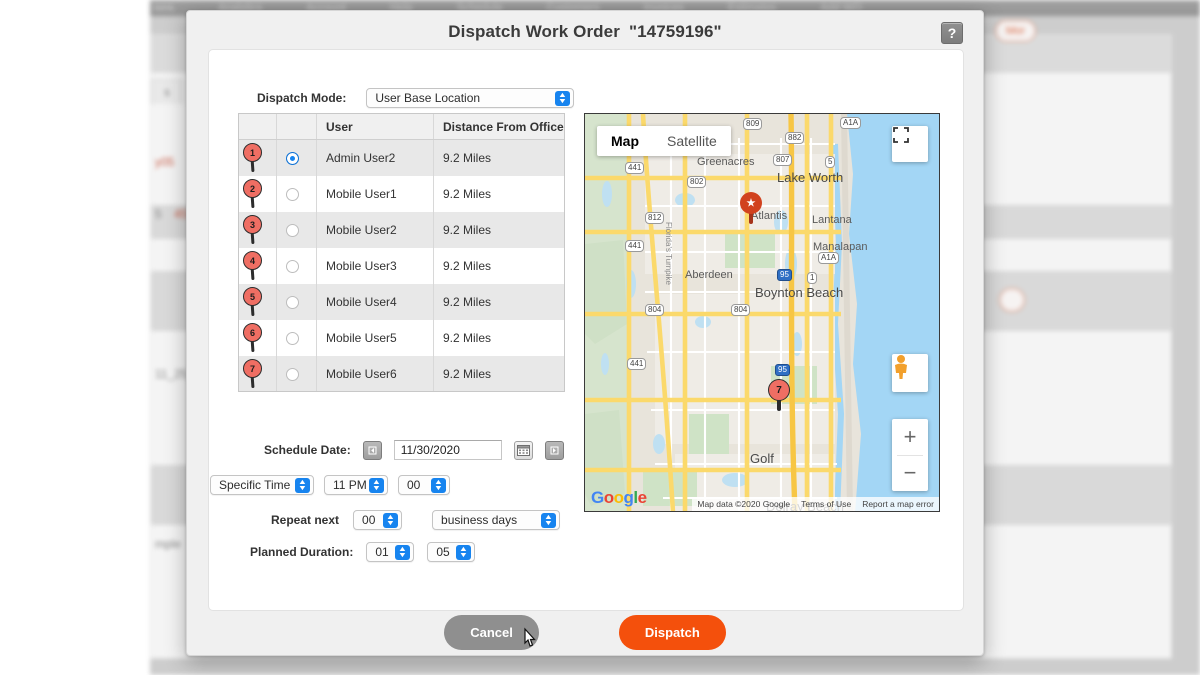  Describe the element at coordinates (164, 8) in the screenshot. I see `background-nav-item-0: ions` at that location.